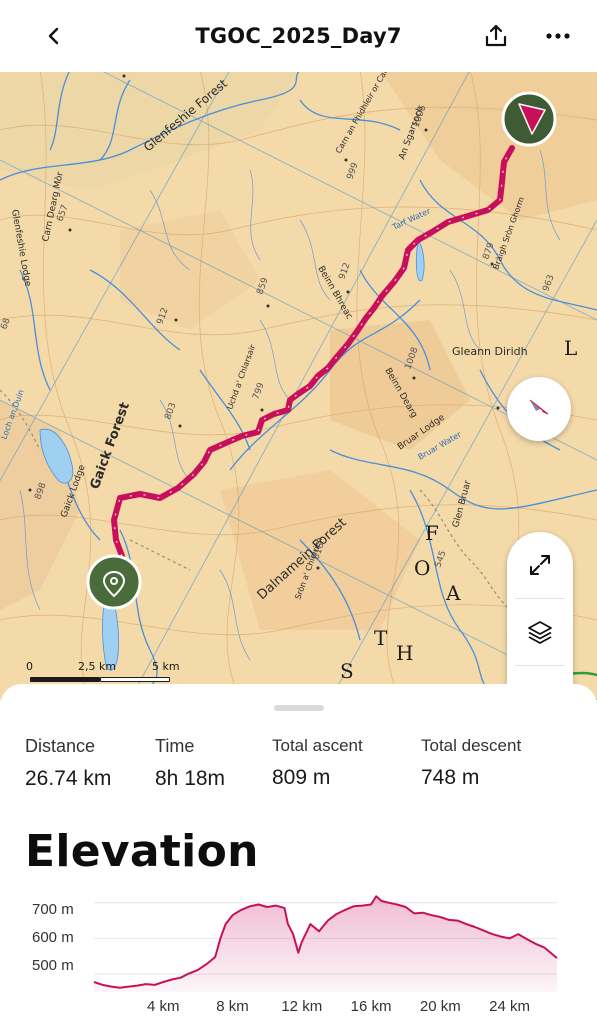  What do you see at coordinates (142, 851) in the screenshot?
I see `elevation-title: Elevation` at bounding box center [142, 851].